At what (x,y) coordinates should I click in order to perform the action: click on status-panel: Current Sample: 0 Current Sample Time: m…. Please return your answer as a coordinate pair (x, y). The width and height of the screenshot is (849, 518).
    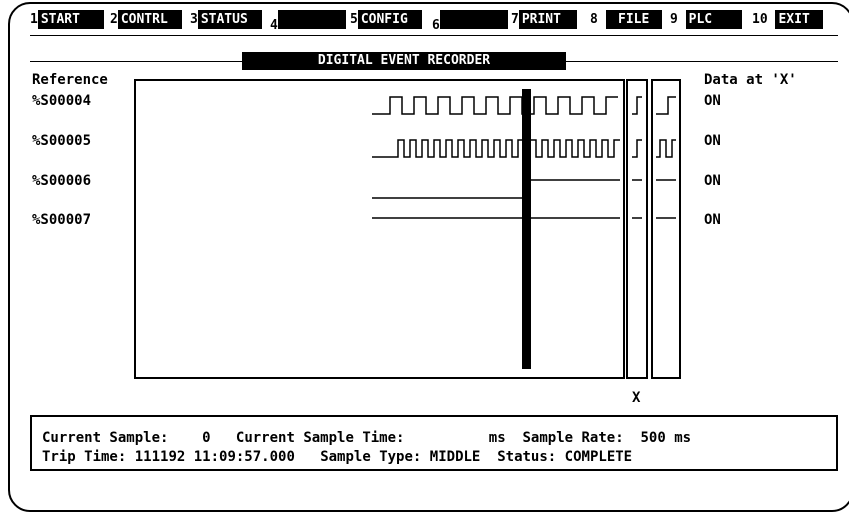
    Looking at the image, I should click on (434, 443).